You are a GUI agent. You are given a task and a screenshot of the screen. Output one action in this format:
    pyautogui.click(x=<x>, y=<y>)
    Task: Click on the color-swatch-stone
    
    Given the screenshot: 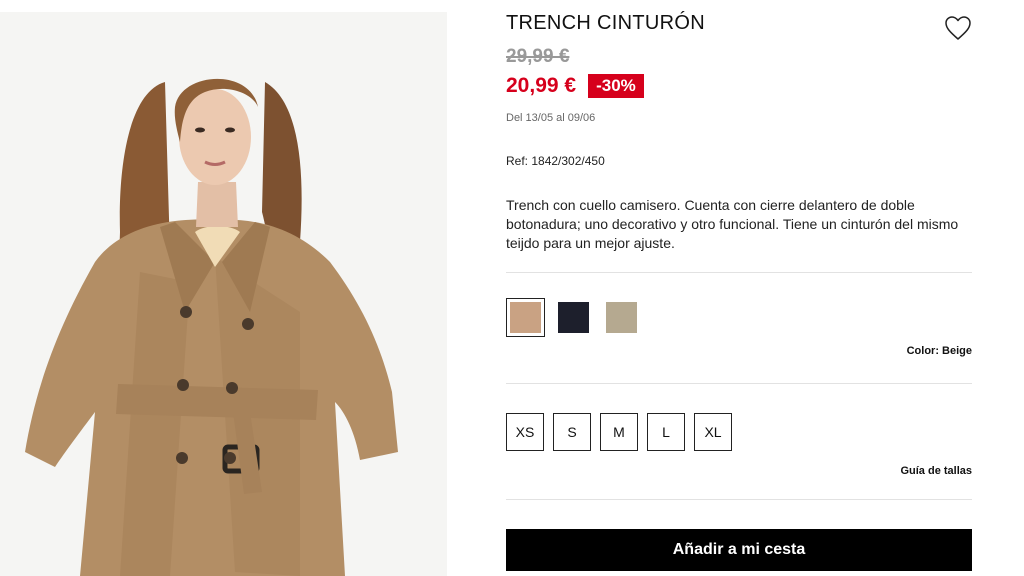 What is the action you would take?
    pyautogui.click(x=621, y=317)
    